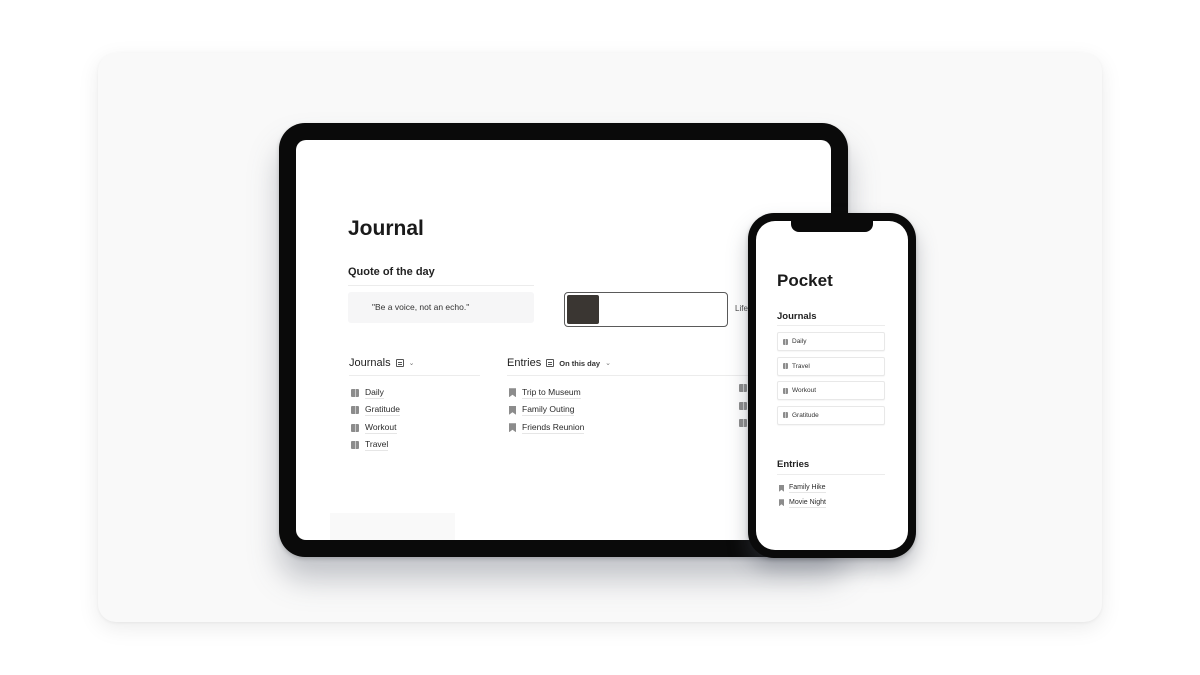 The height and width of the screenshot is (675, 1200). I want to click on phone-entries-list: Family Hike Movie Night, so click(802, 495).